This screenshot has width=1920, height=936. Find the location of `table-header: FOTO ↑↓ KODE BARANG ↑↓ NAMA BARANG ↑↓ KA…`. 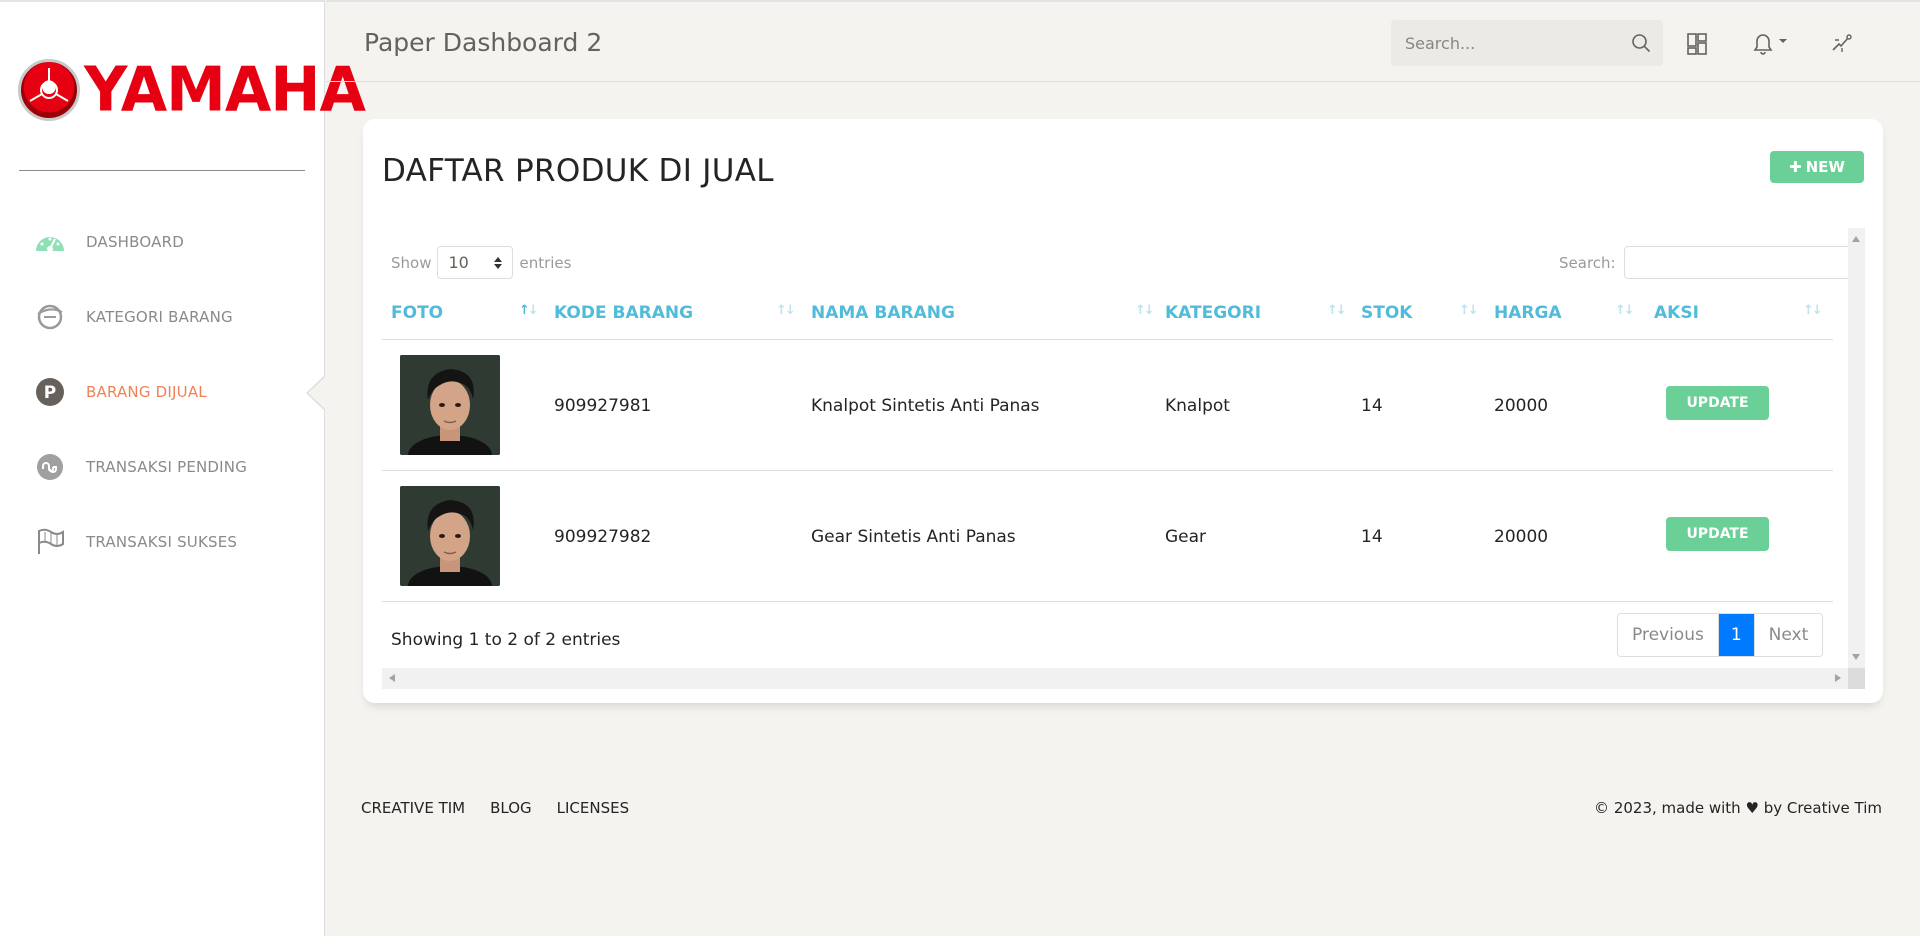

table-header: FOTO ↑↓ KODE BARANG ↑↓ NAMA BARANG ↑↓ KA… is located at coordinates (1107, 312).